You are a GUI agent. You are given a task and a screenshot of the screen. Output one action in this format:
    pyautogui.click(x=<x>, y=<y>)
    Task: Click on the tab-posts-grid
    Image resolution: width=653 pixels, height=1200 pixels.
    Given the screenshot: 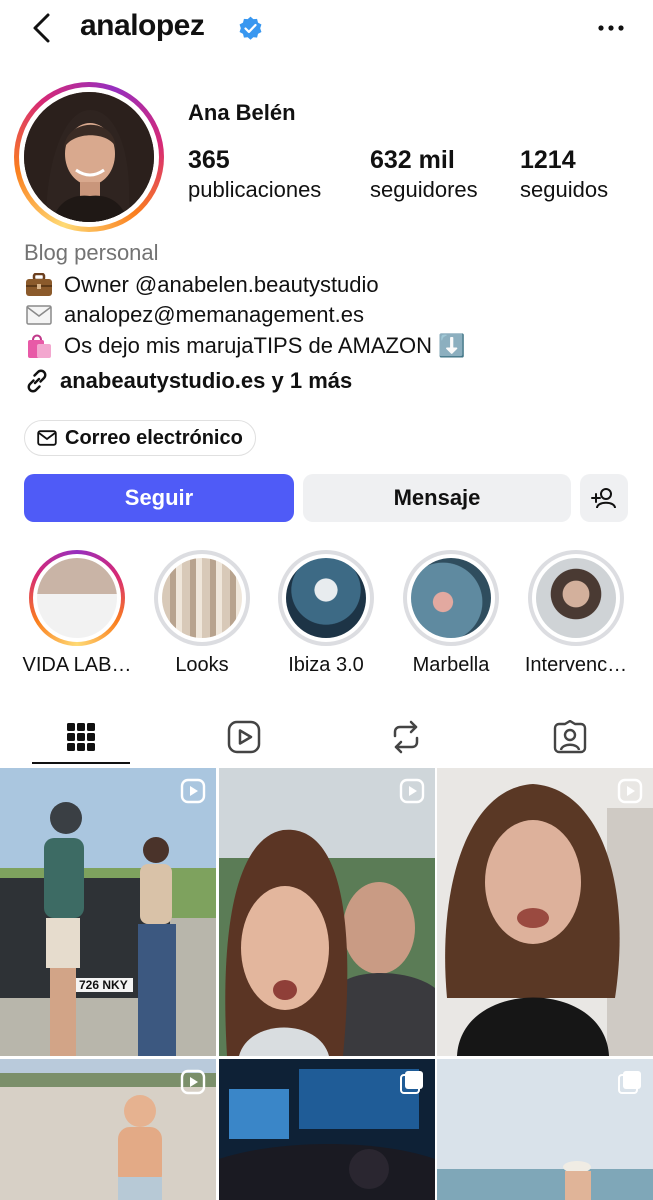 What is the action you would take?
    pyautogui.click(x=81, y=737)
    